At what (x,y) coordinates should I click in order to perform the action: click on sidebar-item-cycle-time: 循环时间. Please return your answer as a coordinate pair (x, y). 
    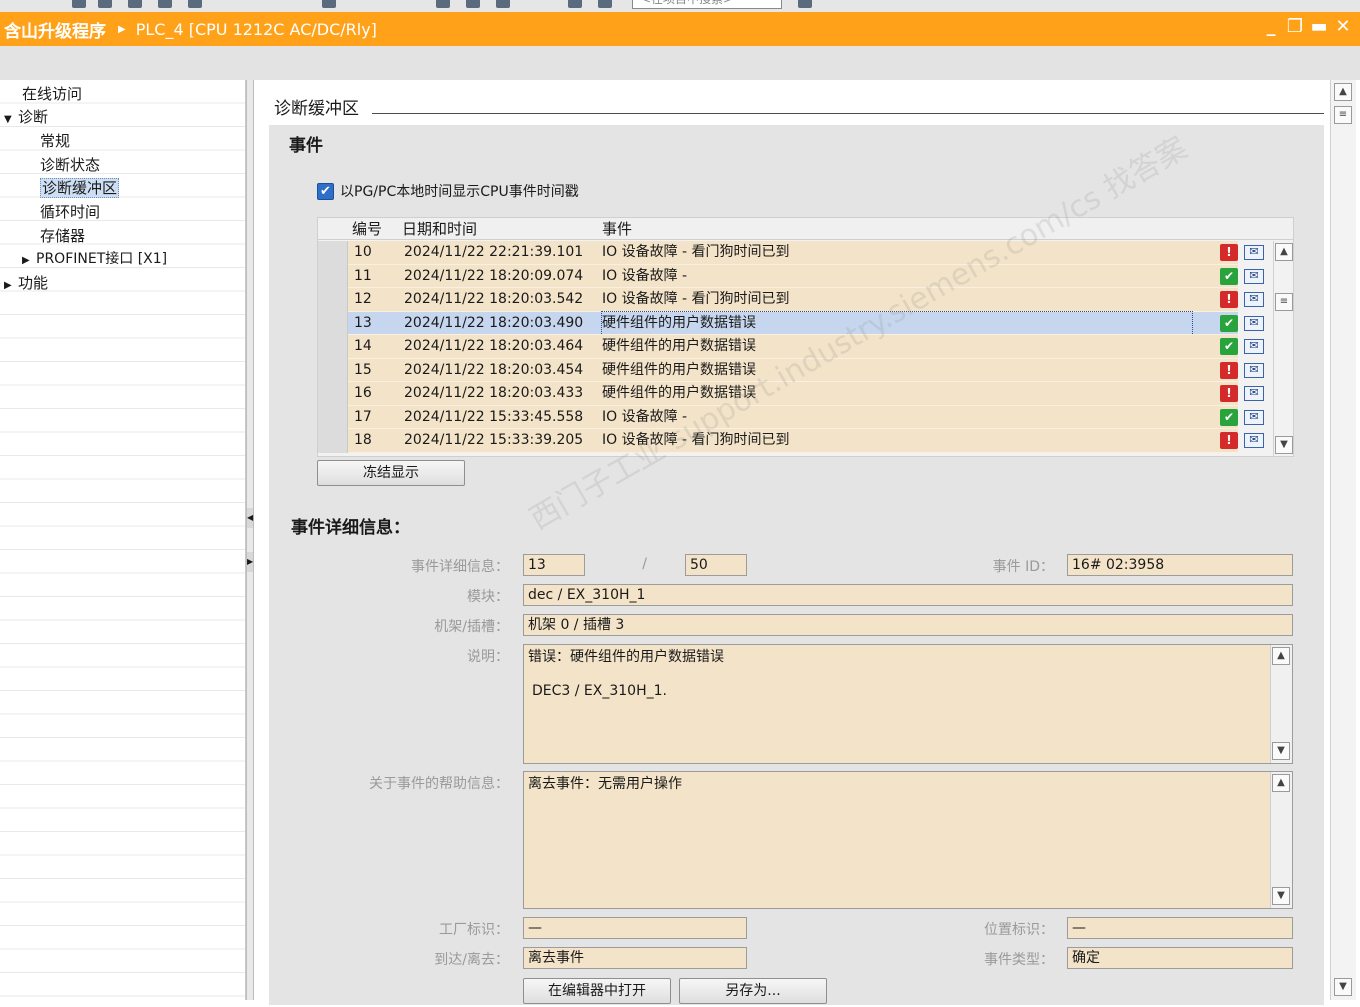
    Looking at the image, I should click on (63, 212).